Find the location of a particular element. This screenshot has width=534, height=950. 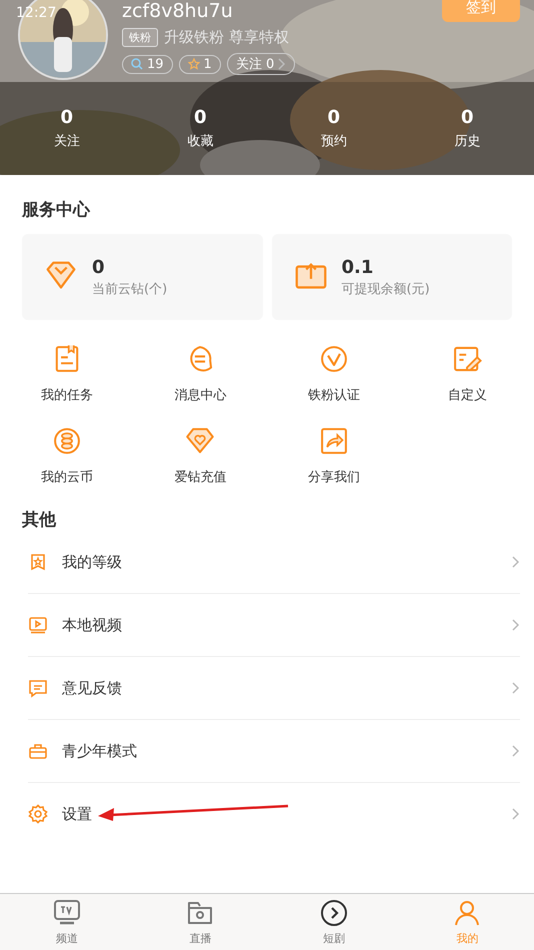

menu-item: 青少年模式 is located at coordinates (280, 751).